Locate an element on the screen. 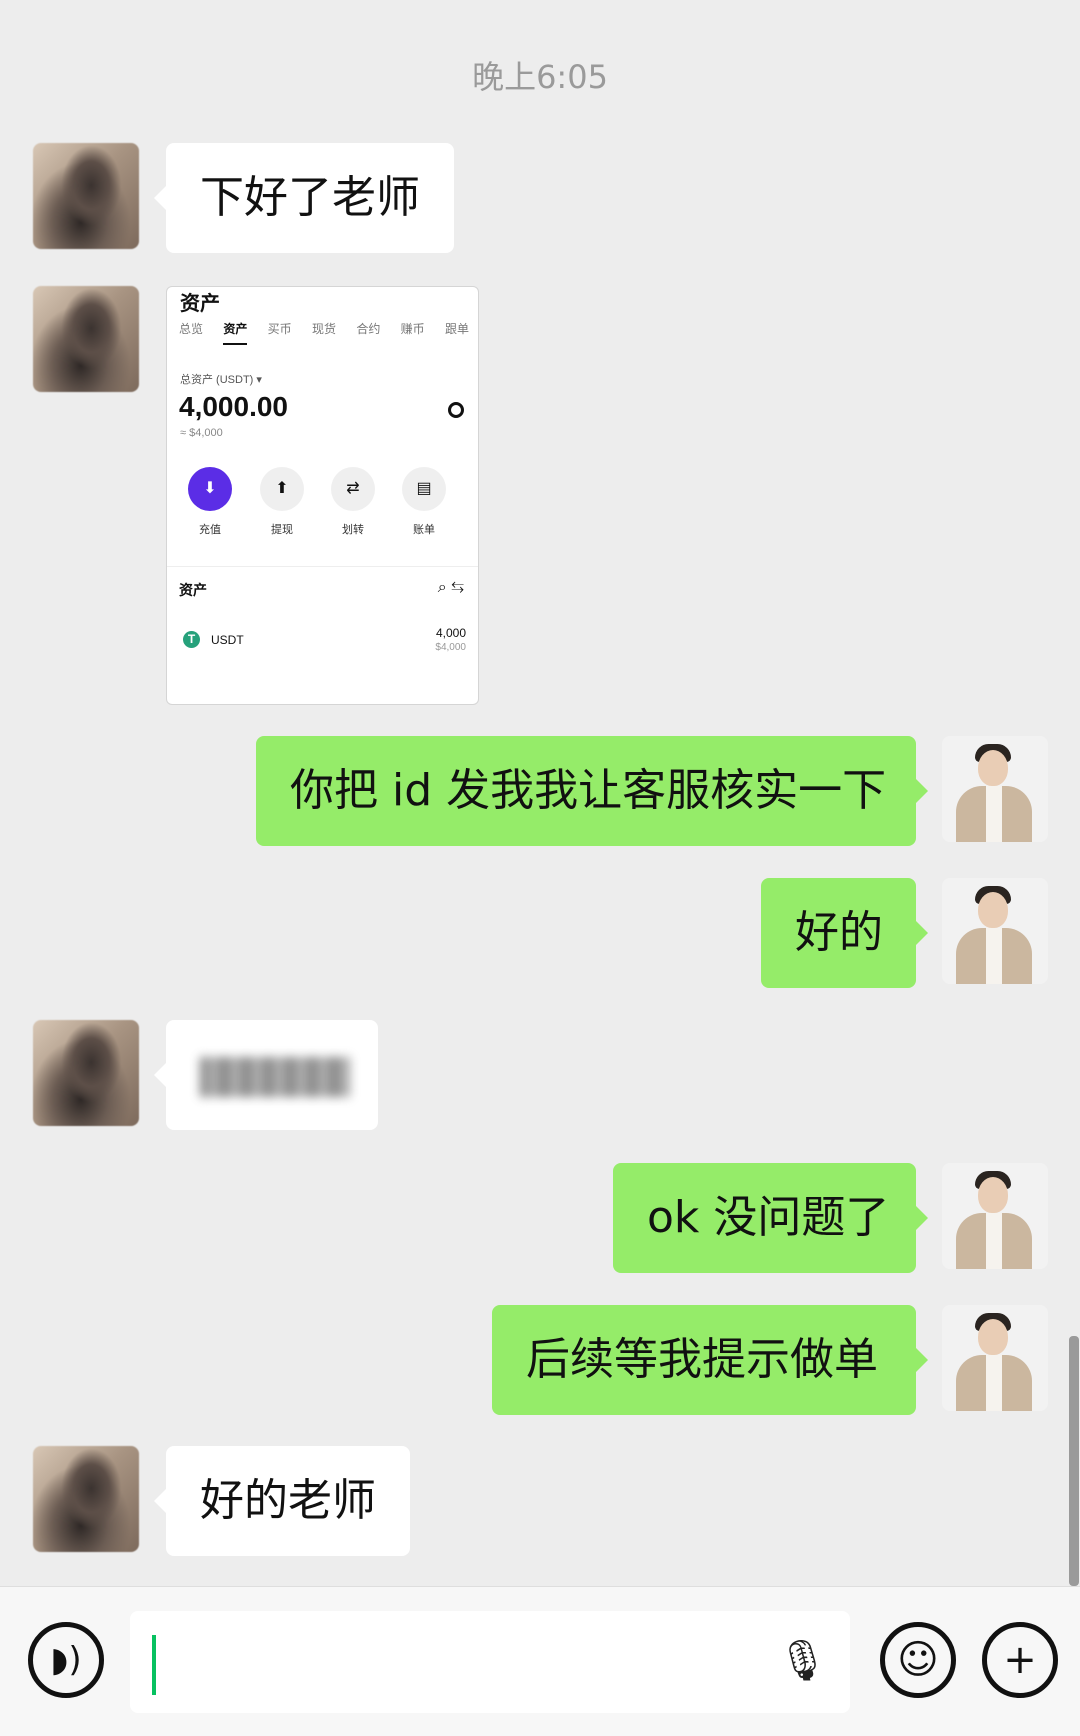 The image size is (1080, 1736). coin-usd: $4,000 is located at coordinates (450, 647).